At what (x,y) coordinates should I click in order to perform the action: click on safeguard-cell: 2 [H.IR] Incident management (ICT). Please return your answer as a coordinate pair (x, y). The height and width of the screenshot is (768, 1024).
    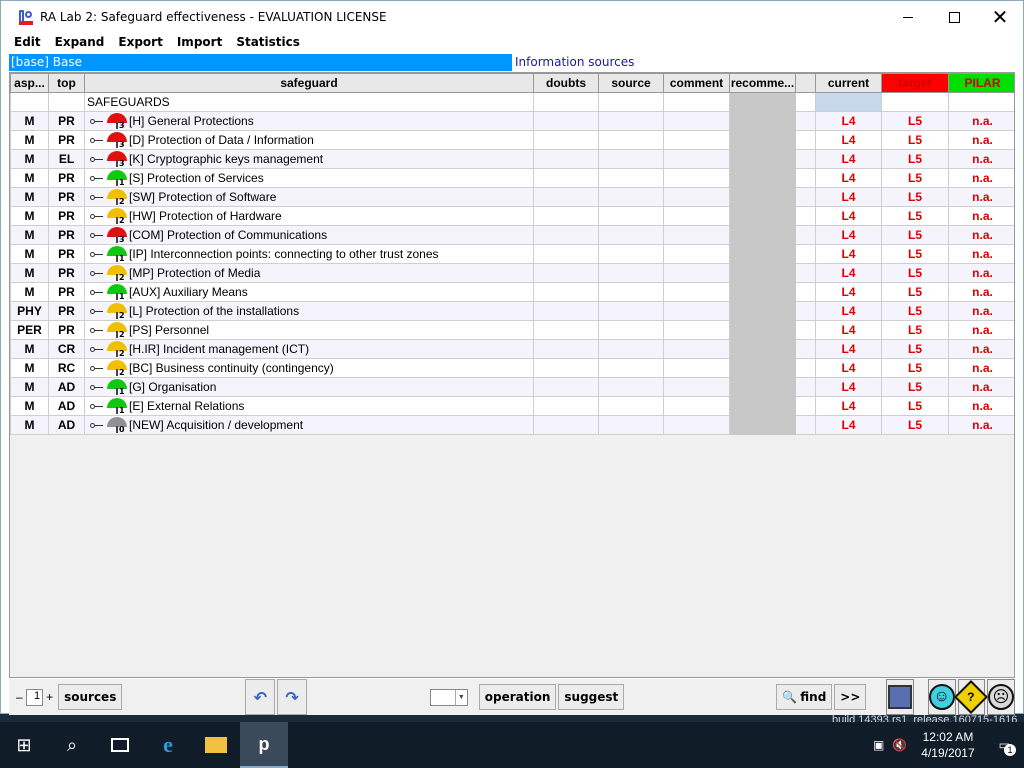
    Looking at the image, I should click on (309, 349).